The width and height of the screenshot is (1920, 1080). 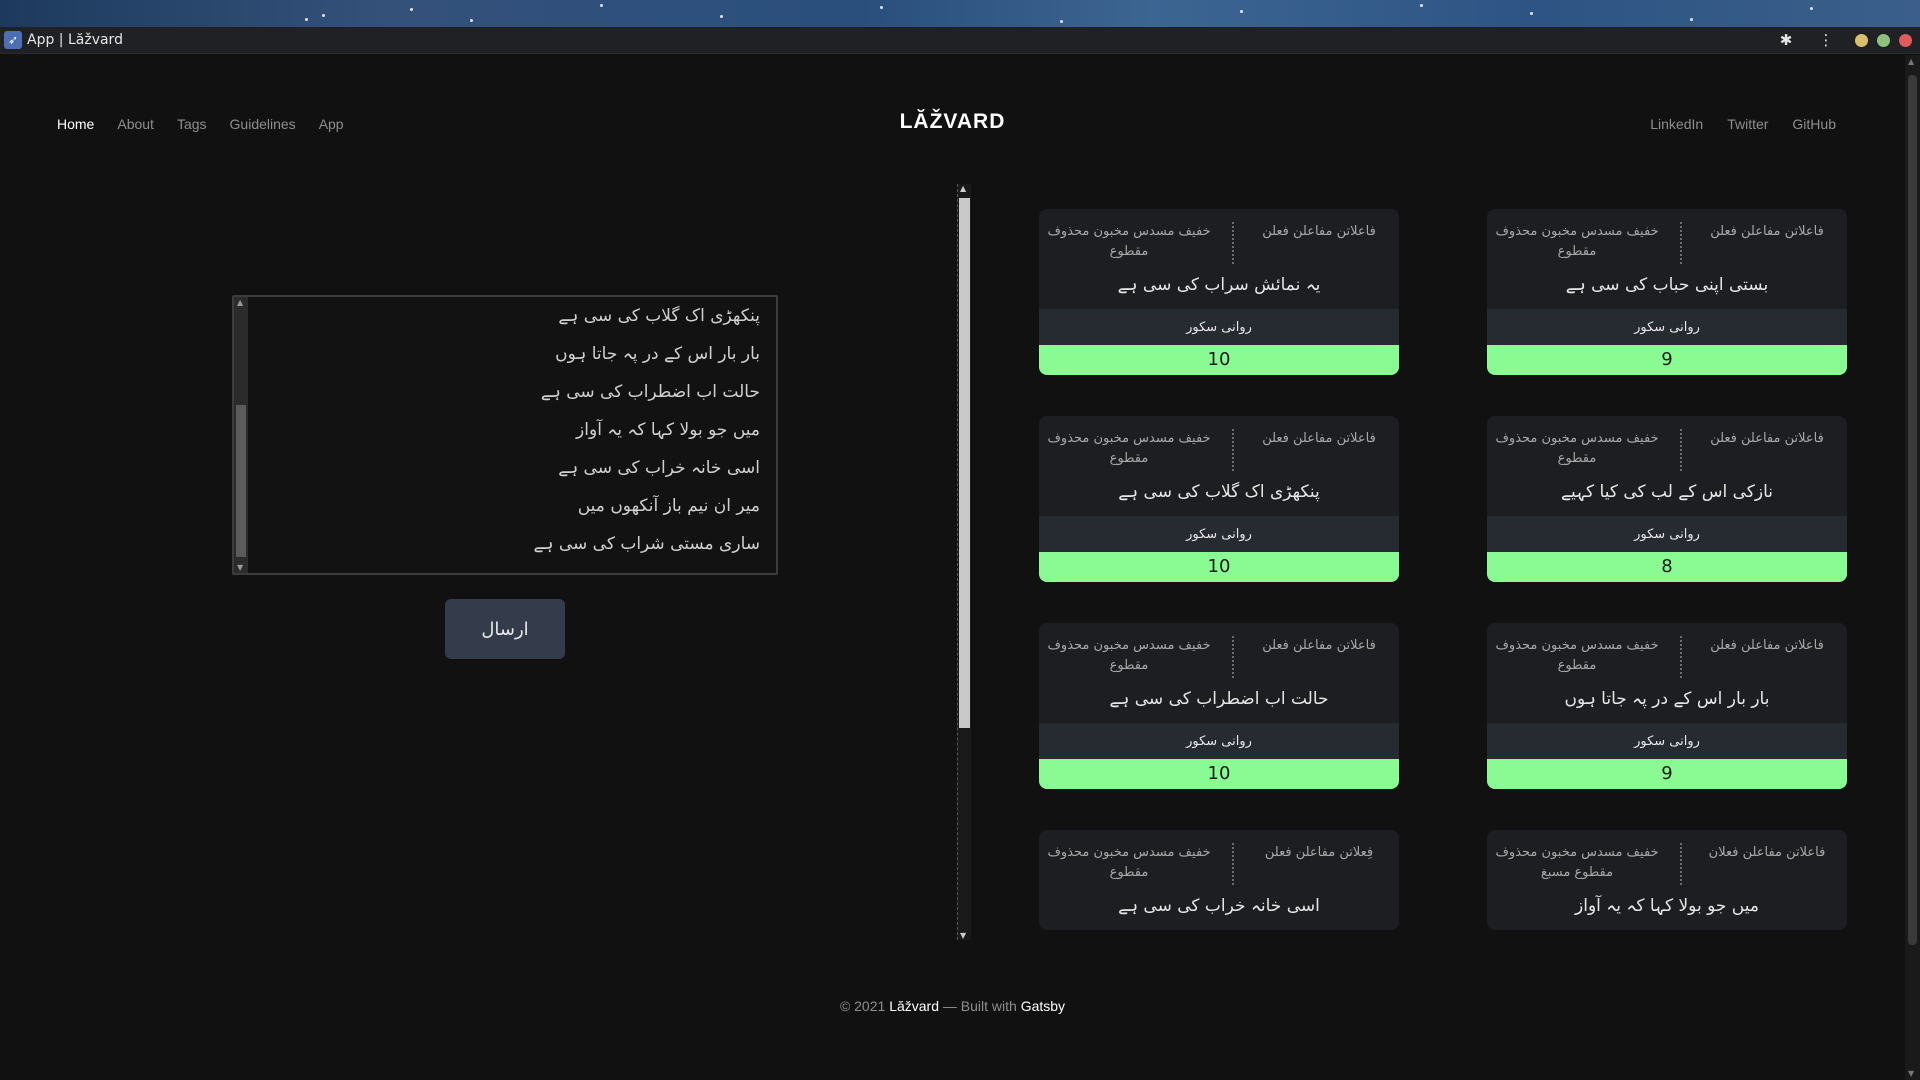 I want to click on textarea-scrollbar: ▲ ▼, so click(x=241, y=435).